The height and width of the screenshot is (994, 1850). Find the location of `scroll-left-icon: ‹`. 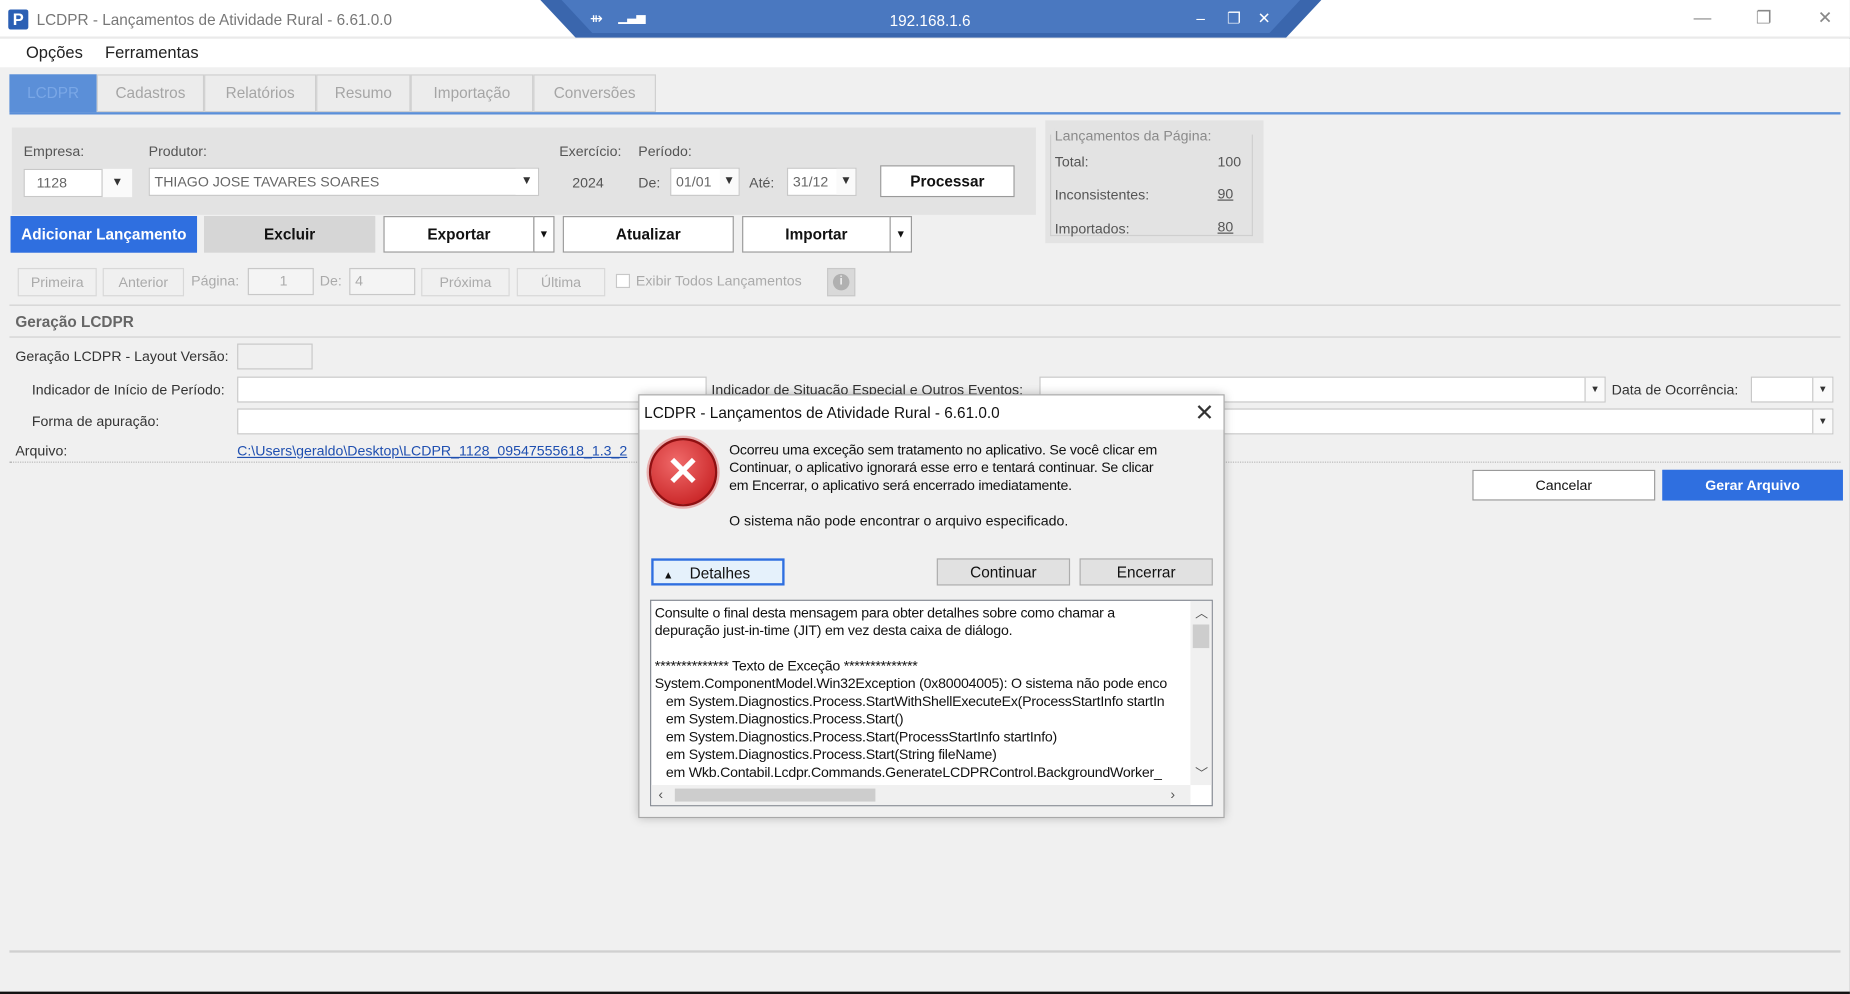

scroll-left-icon: ‹ is located at coordinates (660, 794).